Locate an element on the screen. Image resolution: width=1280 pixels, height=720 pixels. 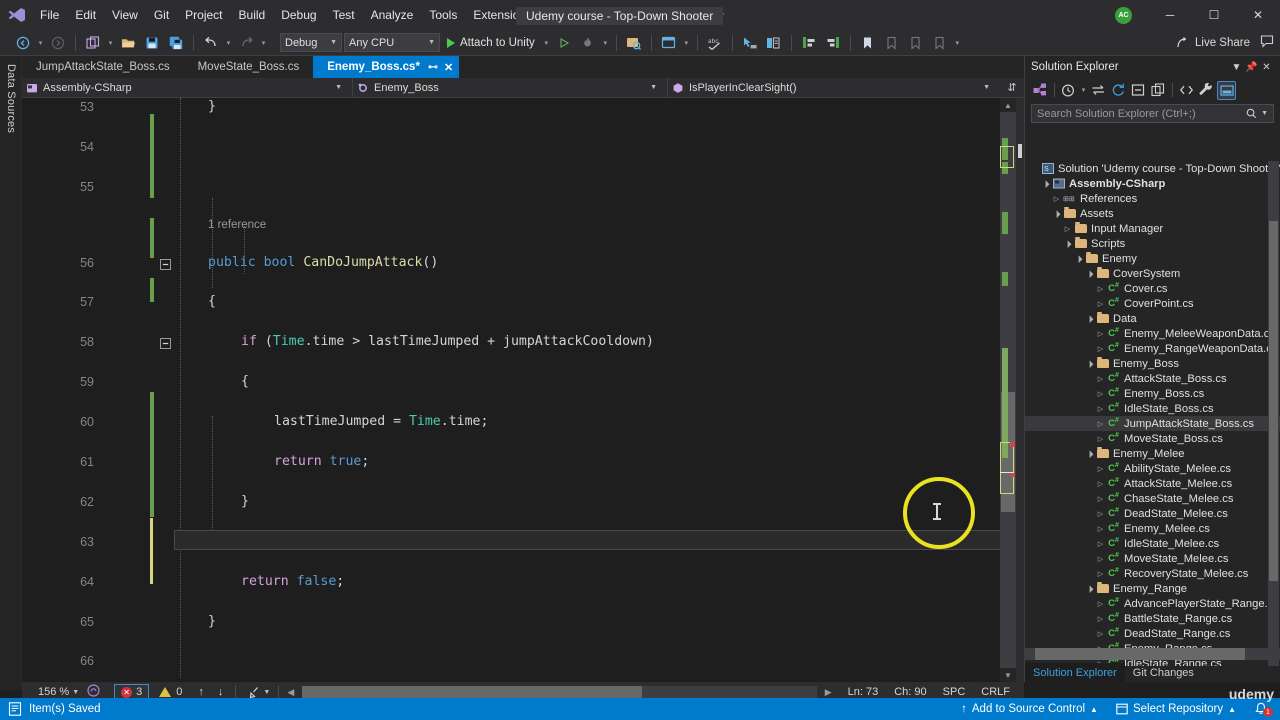
code-row: 64 return false; is located at coordinates (523, 583).